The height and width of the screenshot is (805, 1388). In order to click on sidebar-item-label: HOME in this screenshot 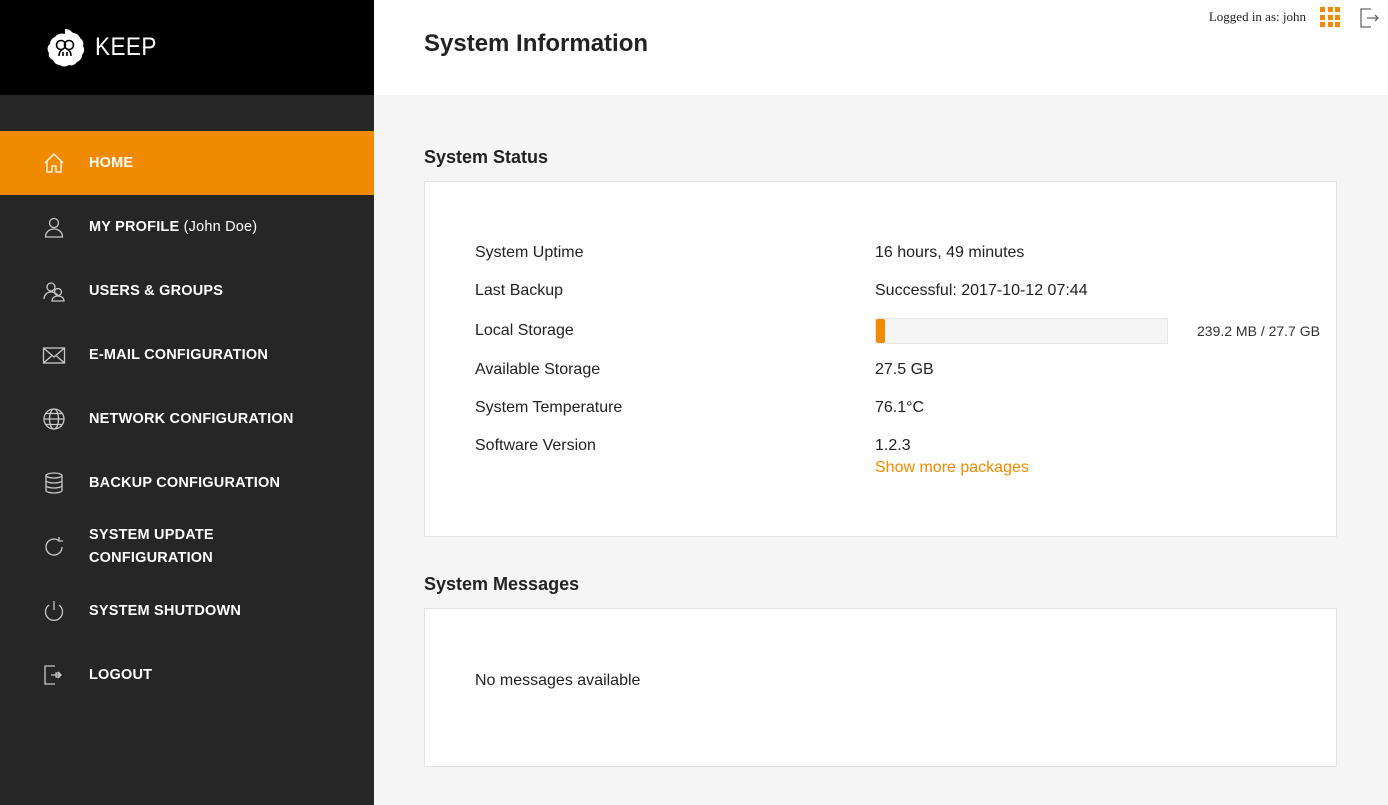, I will do `click(111, 162)`.